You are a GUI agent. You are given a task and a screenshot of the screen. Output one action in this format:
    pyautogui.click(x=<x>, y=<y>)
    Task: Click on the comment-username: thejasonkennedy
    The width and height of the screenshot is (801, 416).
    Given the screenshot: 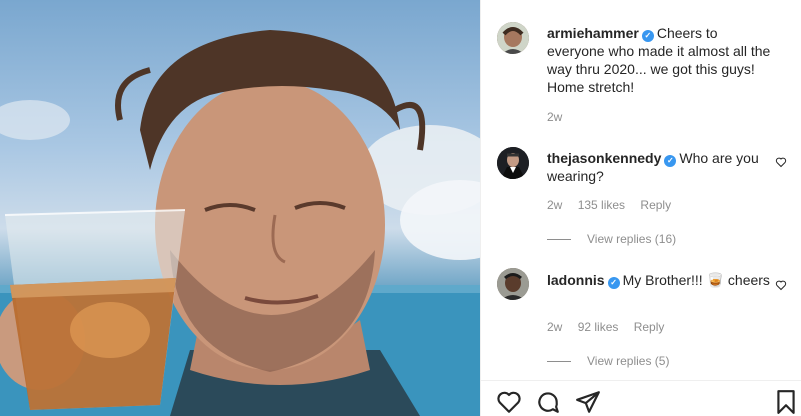 What is the action you would take?
    pyautogui.click(x=604, y=158)
    